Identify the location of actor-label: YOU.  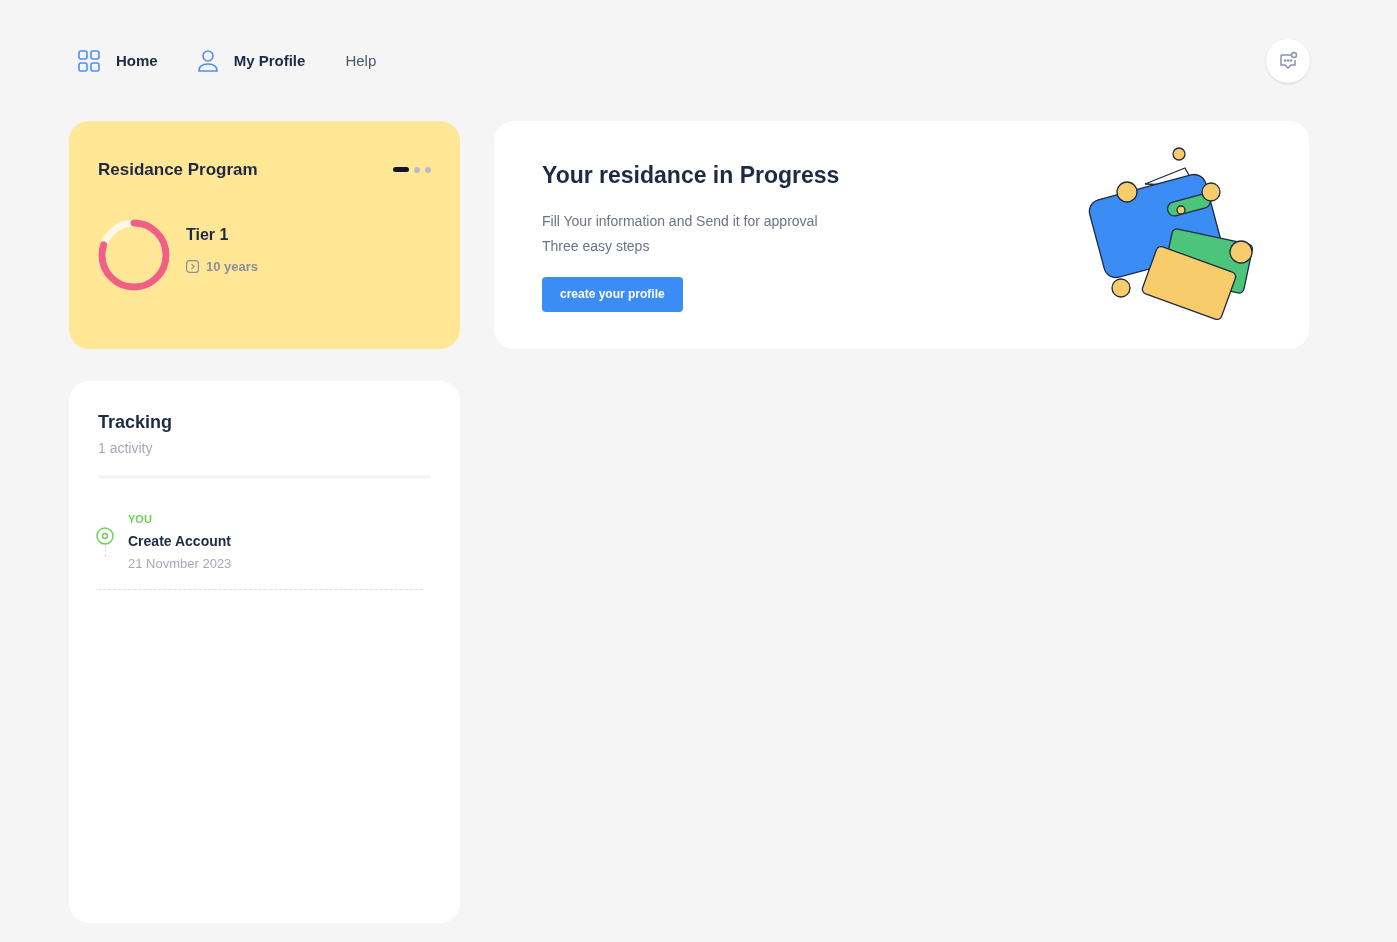
(140, 519).